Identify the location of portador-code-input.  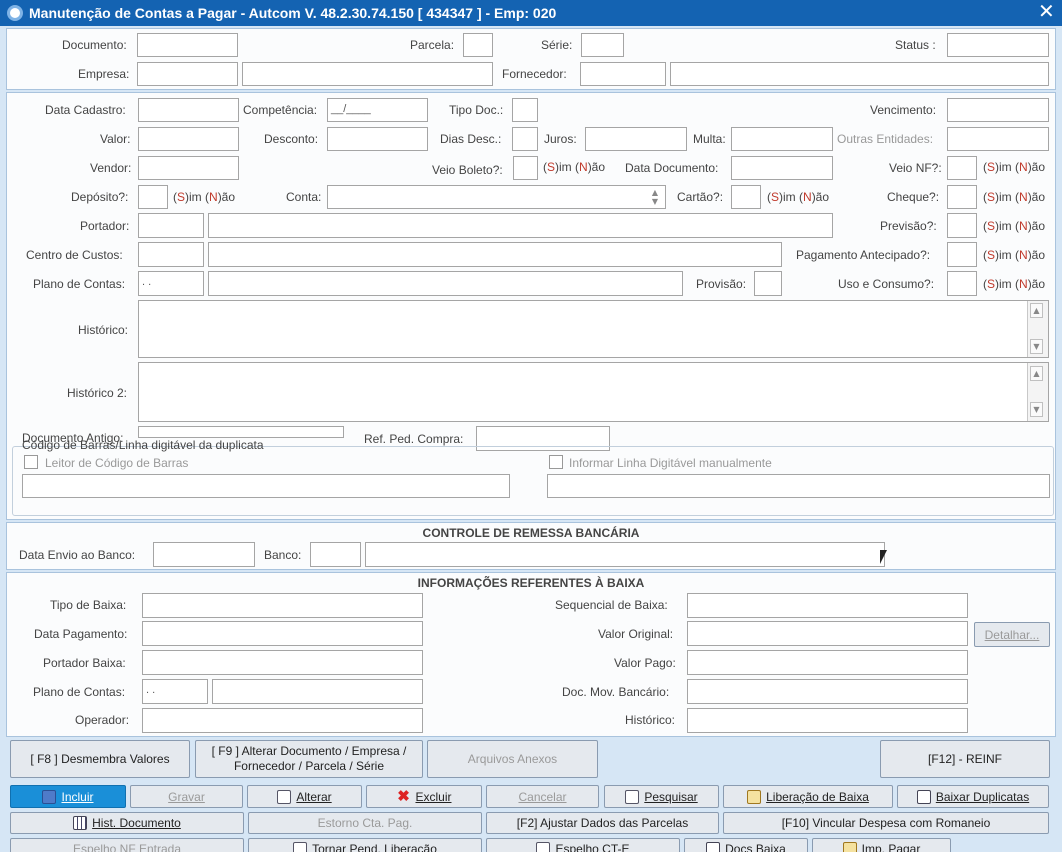
(171, 225).